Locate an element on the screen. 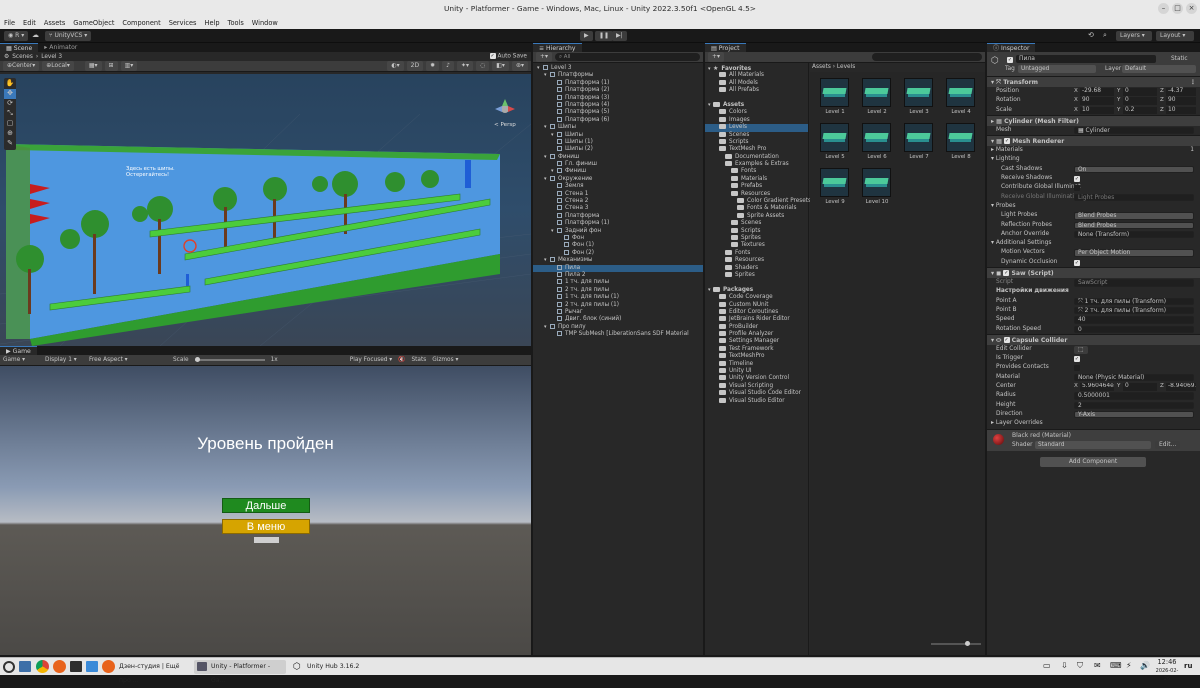 The width and height of the screenshot is (1200, 688). mail-icon: ✉ is located at coordinates (1097, 665).